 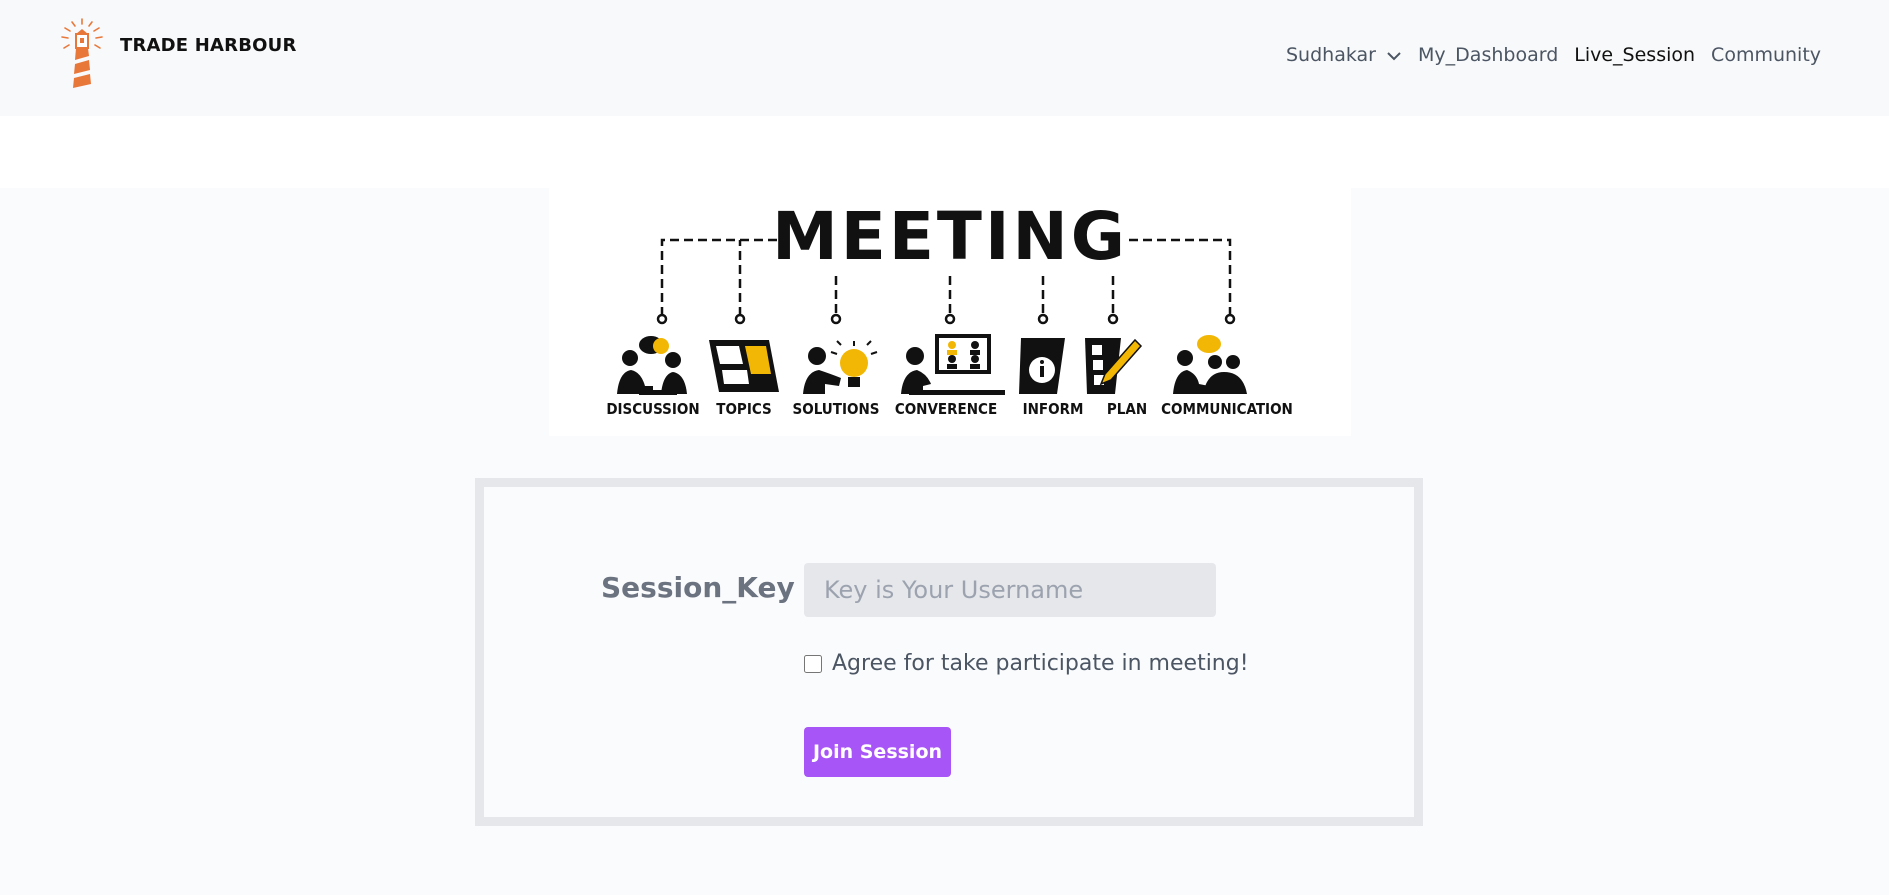 What do you see at coordinates (946, 409) in the screenshot?
I see `banner-label: CONVERENCE` at bounding box center [946, 409].